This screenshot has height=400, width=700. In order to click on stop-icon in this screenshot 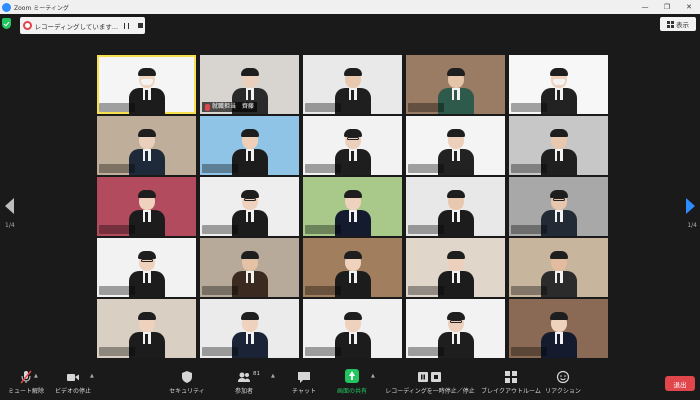, I will do `click(140, 25)`.